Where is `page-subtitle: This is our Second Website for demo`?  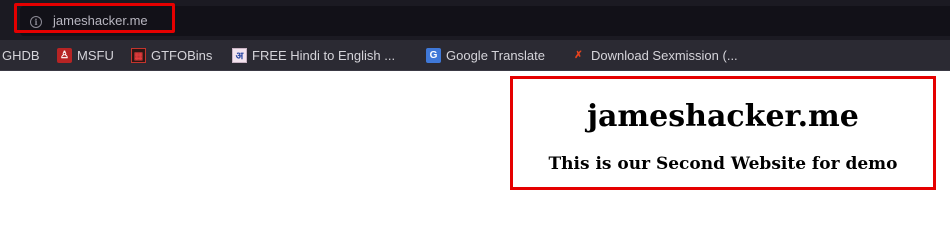
page-subtitle: This is our Second Website for demo is located at coordinates (723, 164).